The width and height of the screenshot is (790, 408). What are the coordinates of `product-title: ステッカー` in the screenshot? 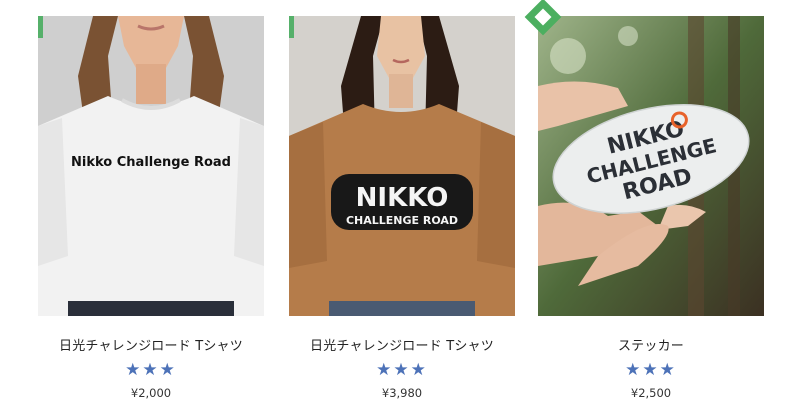 It's located at (651, 344).